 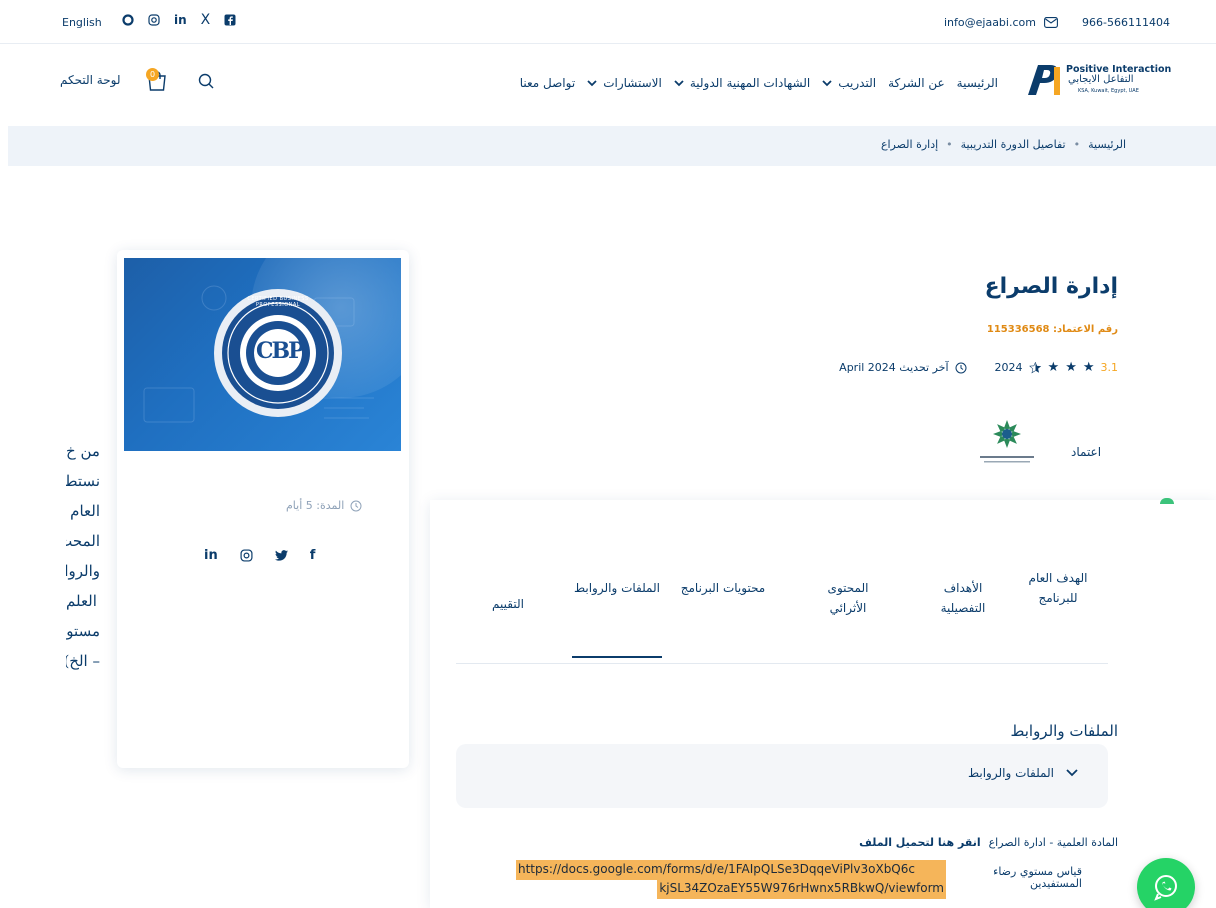 I want to click on overlay-line: العلم, so click(x=81, y=601).